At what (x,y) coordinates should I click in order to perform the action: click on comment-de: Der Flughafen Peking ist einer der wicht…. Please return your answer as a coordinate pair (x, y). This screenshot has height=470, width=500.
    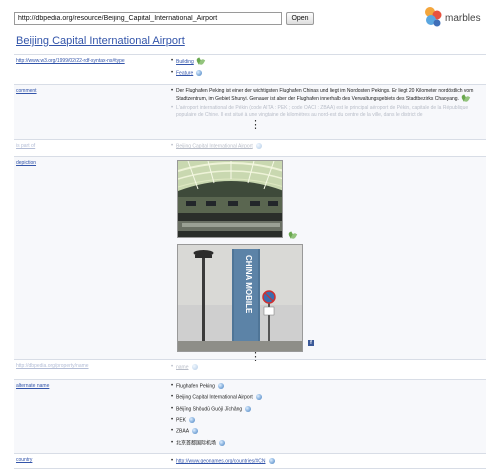
    Looking at the image, I should click on (328, 95).